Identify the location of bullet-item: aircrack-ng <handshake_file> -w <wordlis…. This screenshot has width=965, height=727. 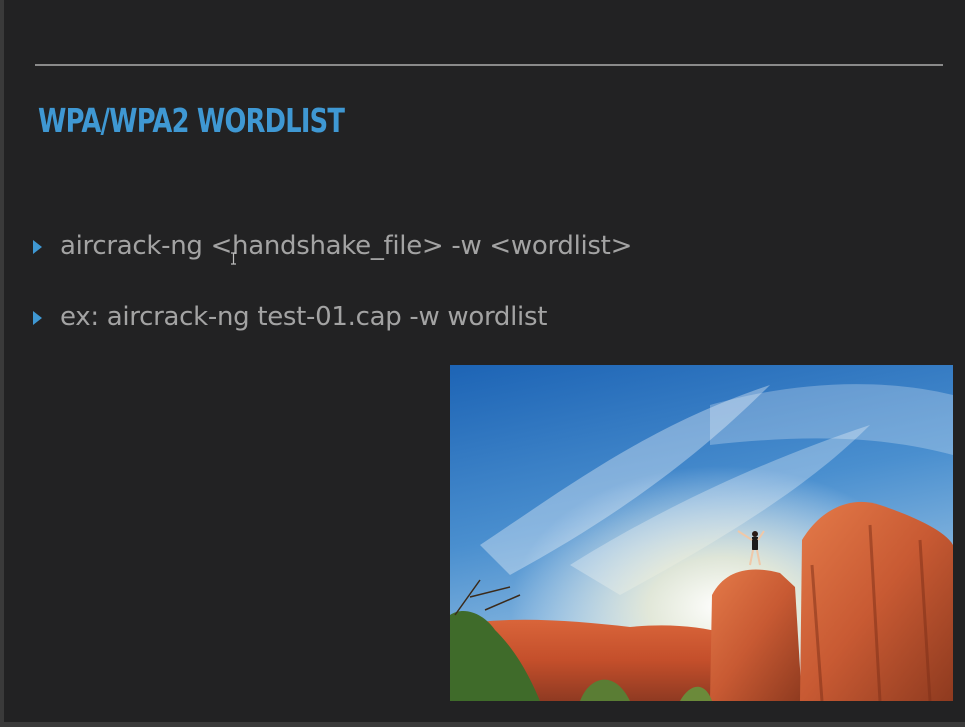
(332, 247).